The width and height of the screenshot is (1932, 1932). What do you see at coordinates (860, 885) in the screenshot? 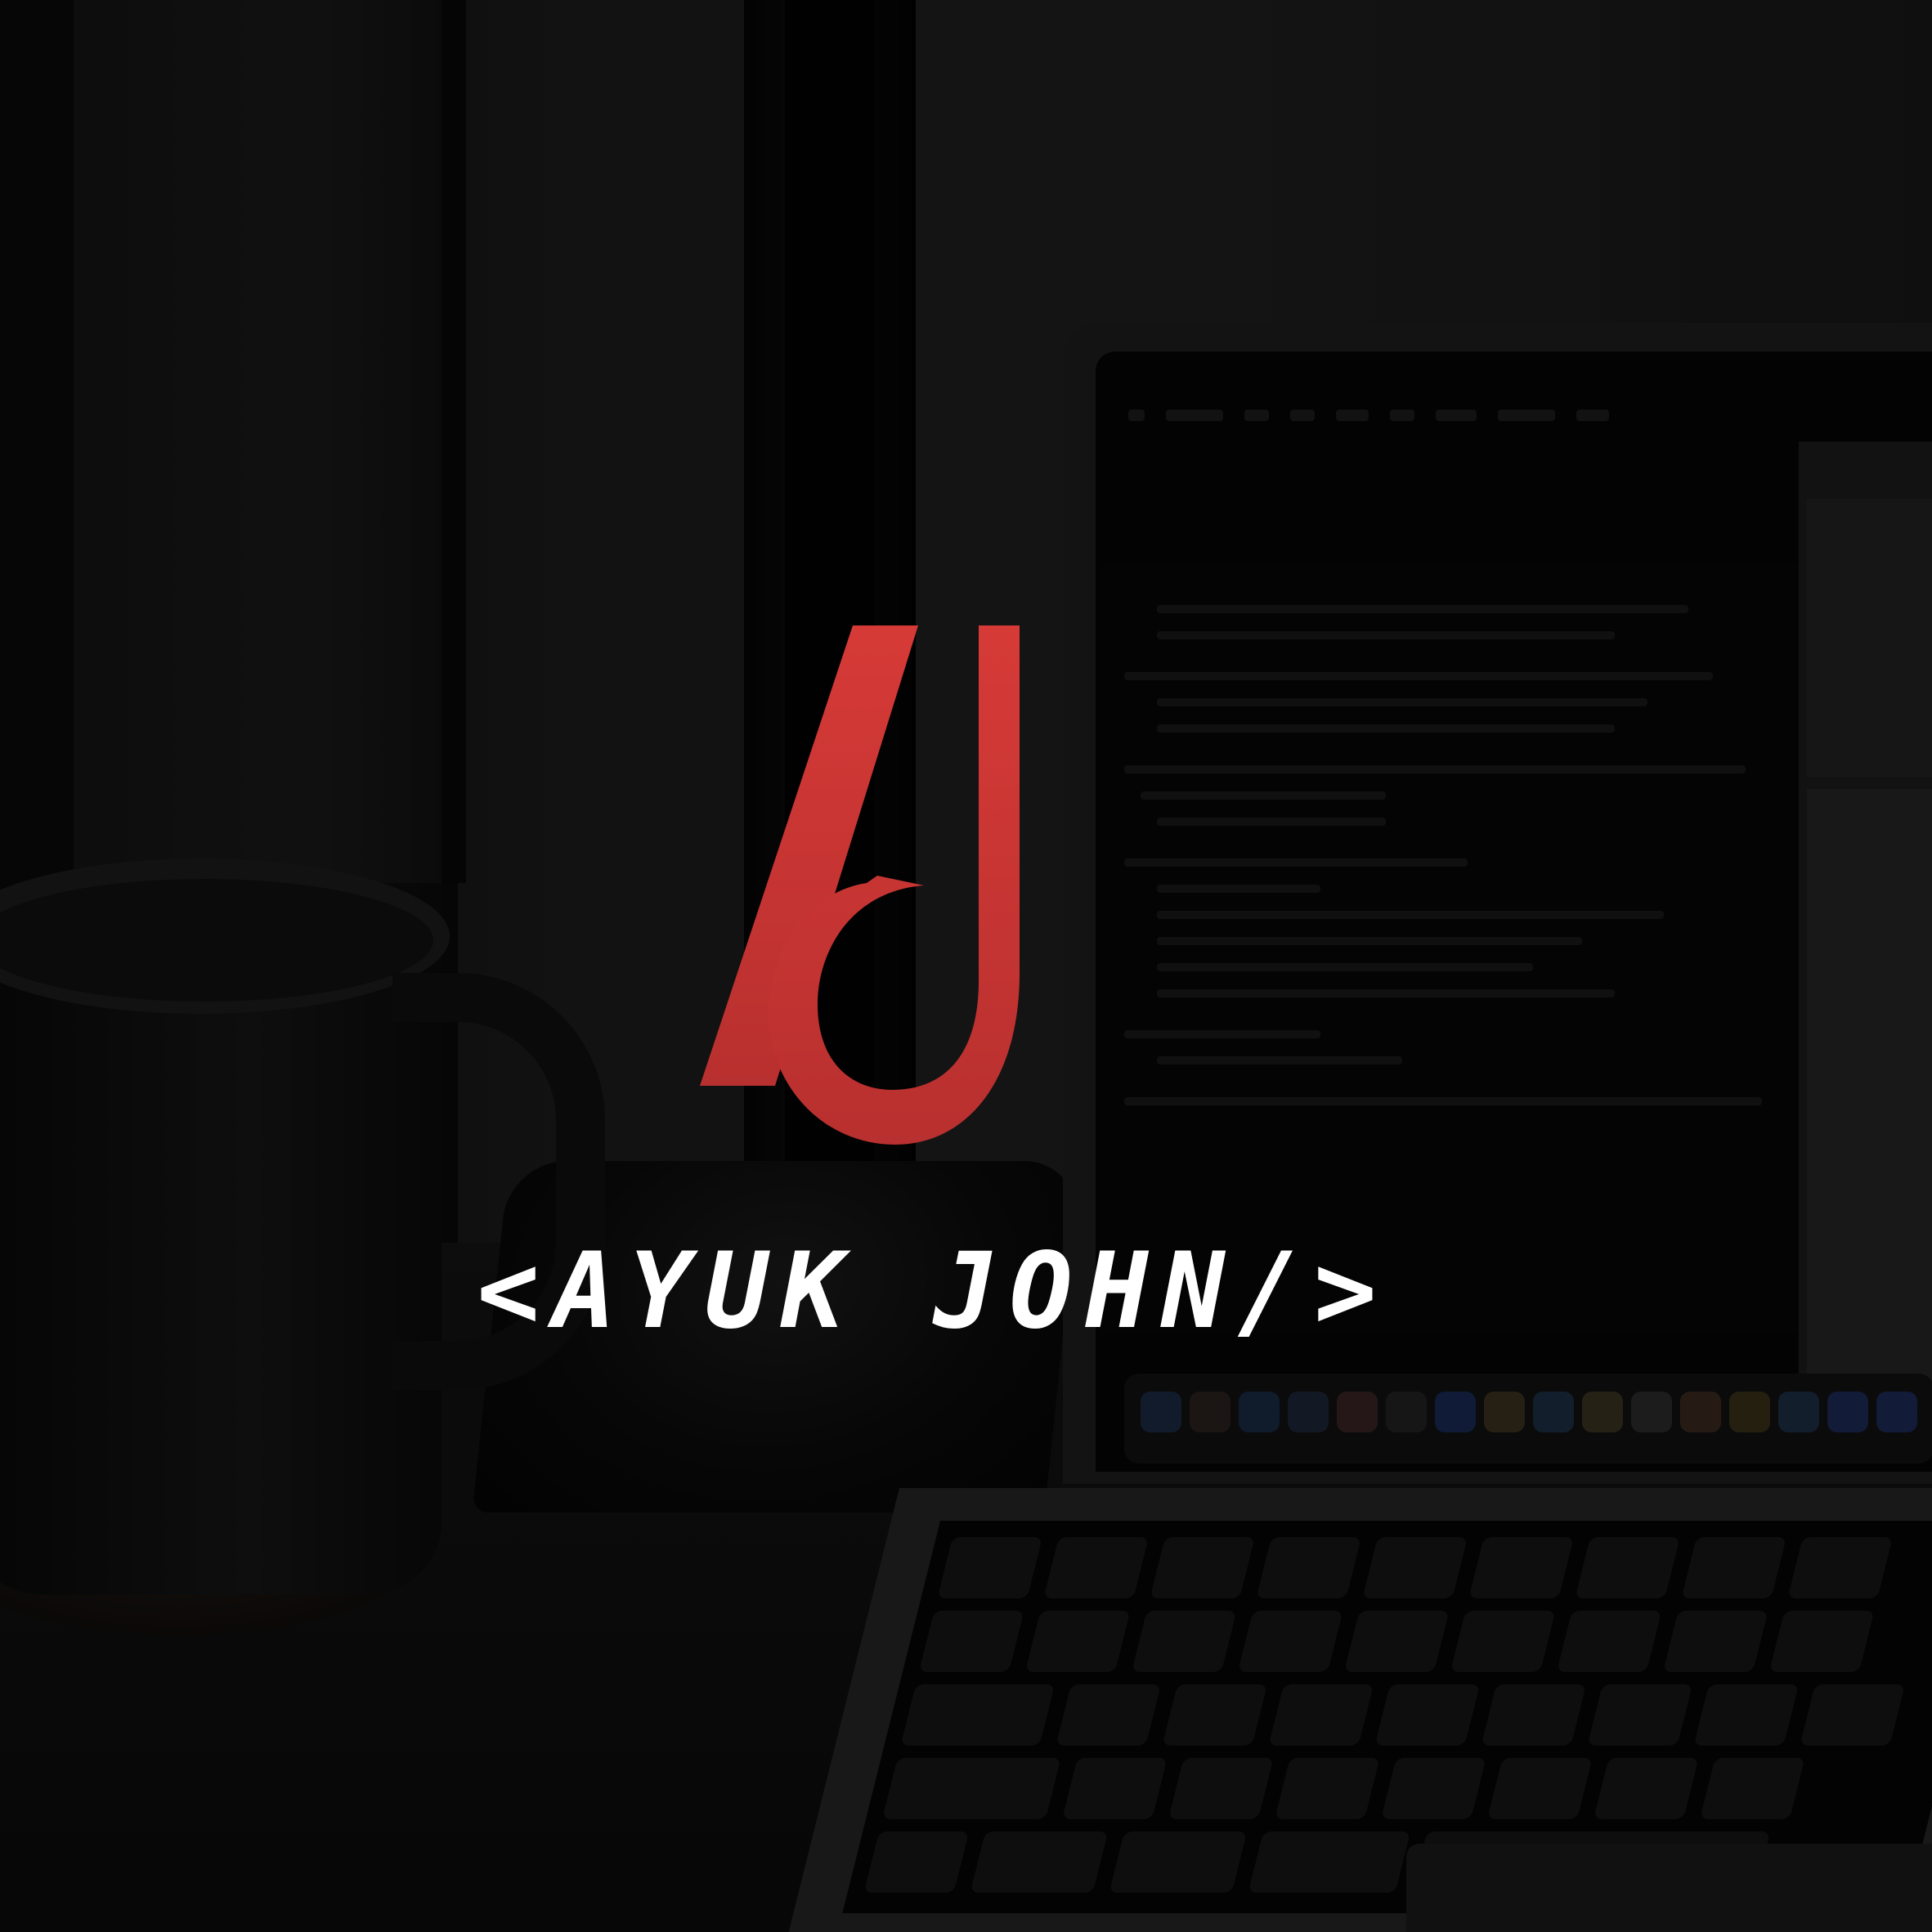
I see `aj-monogram-logo` at bounding box center [860, 885].